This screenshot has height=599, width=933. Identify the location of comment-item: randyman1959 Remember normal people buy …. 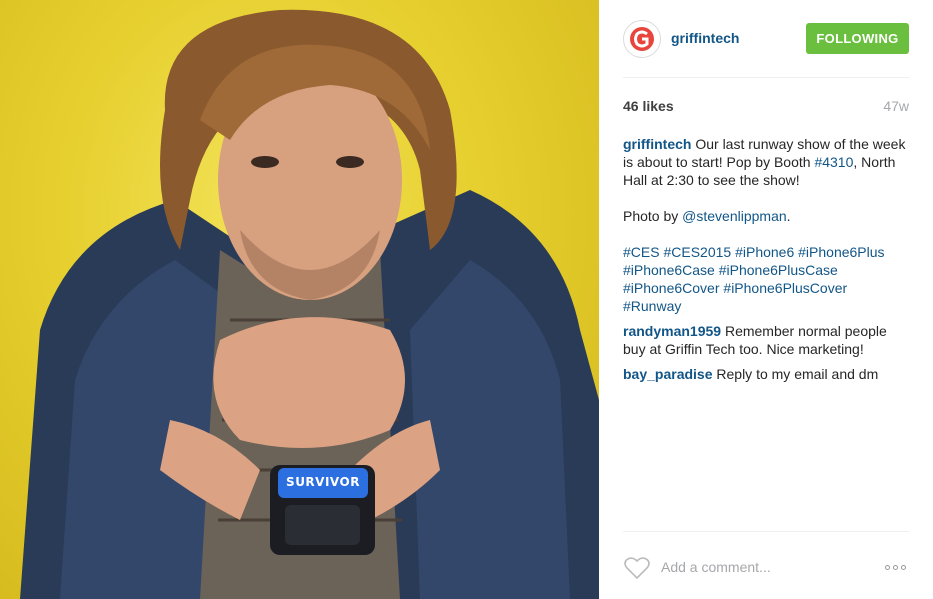
(768, 340).